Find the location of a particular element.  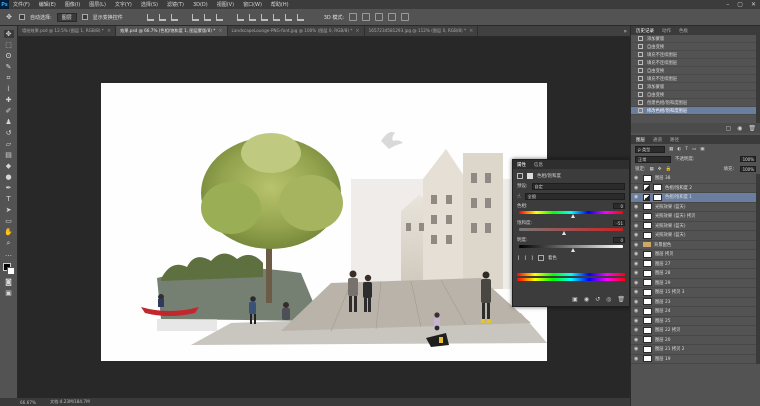

channel-dropdown: 全图 is located at coordinates (574, 196).